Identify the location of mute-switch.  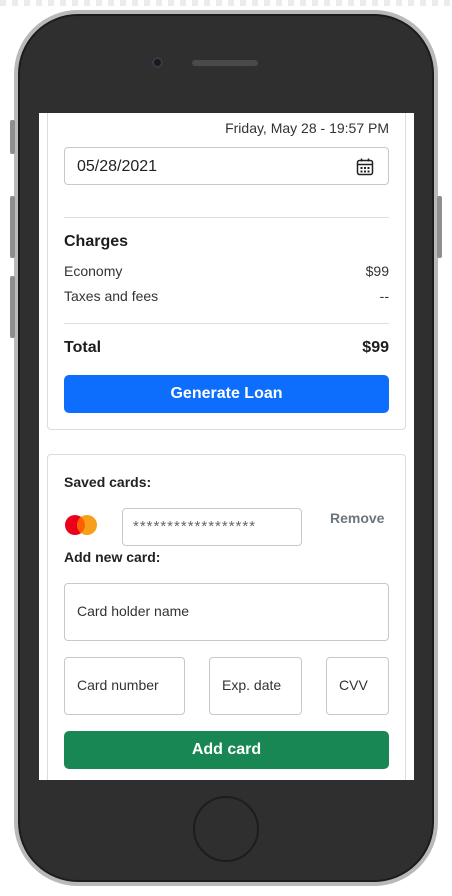
(12, 137).